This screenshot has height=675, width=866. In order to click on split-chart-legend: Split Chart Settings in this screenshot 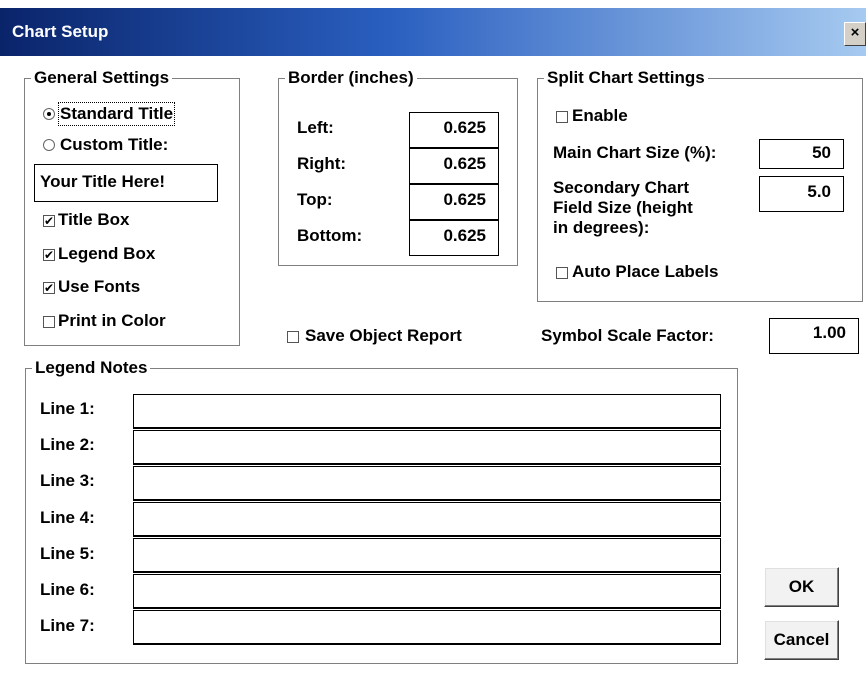, I will do `click(626, 78)`.